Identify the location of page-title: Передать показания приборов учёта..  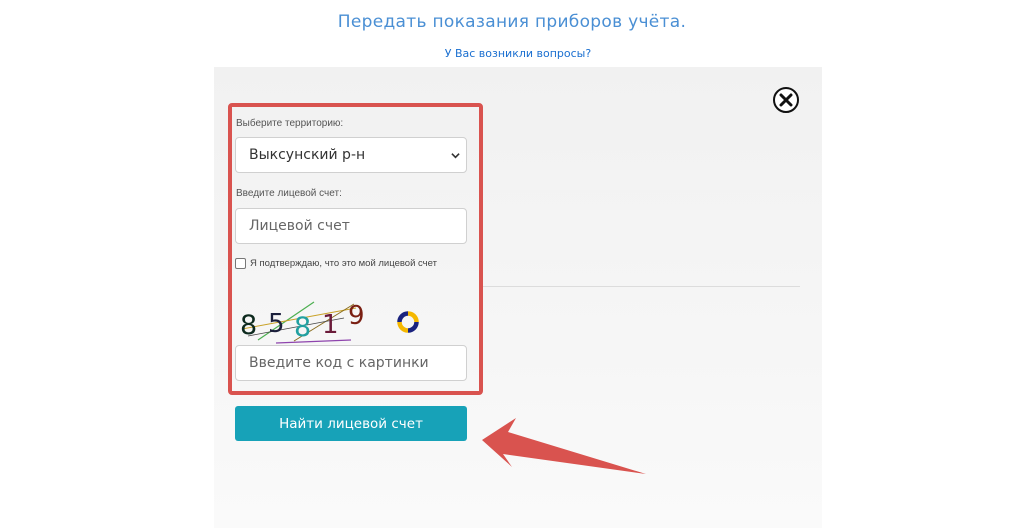
(512, 22).